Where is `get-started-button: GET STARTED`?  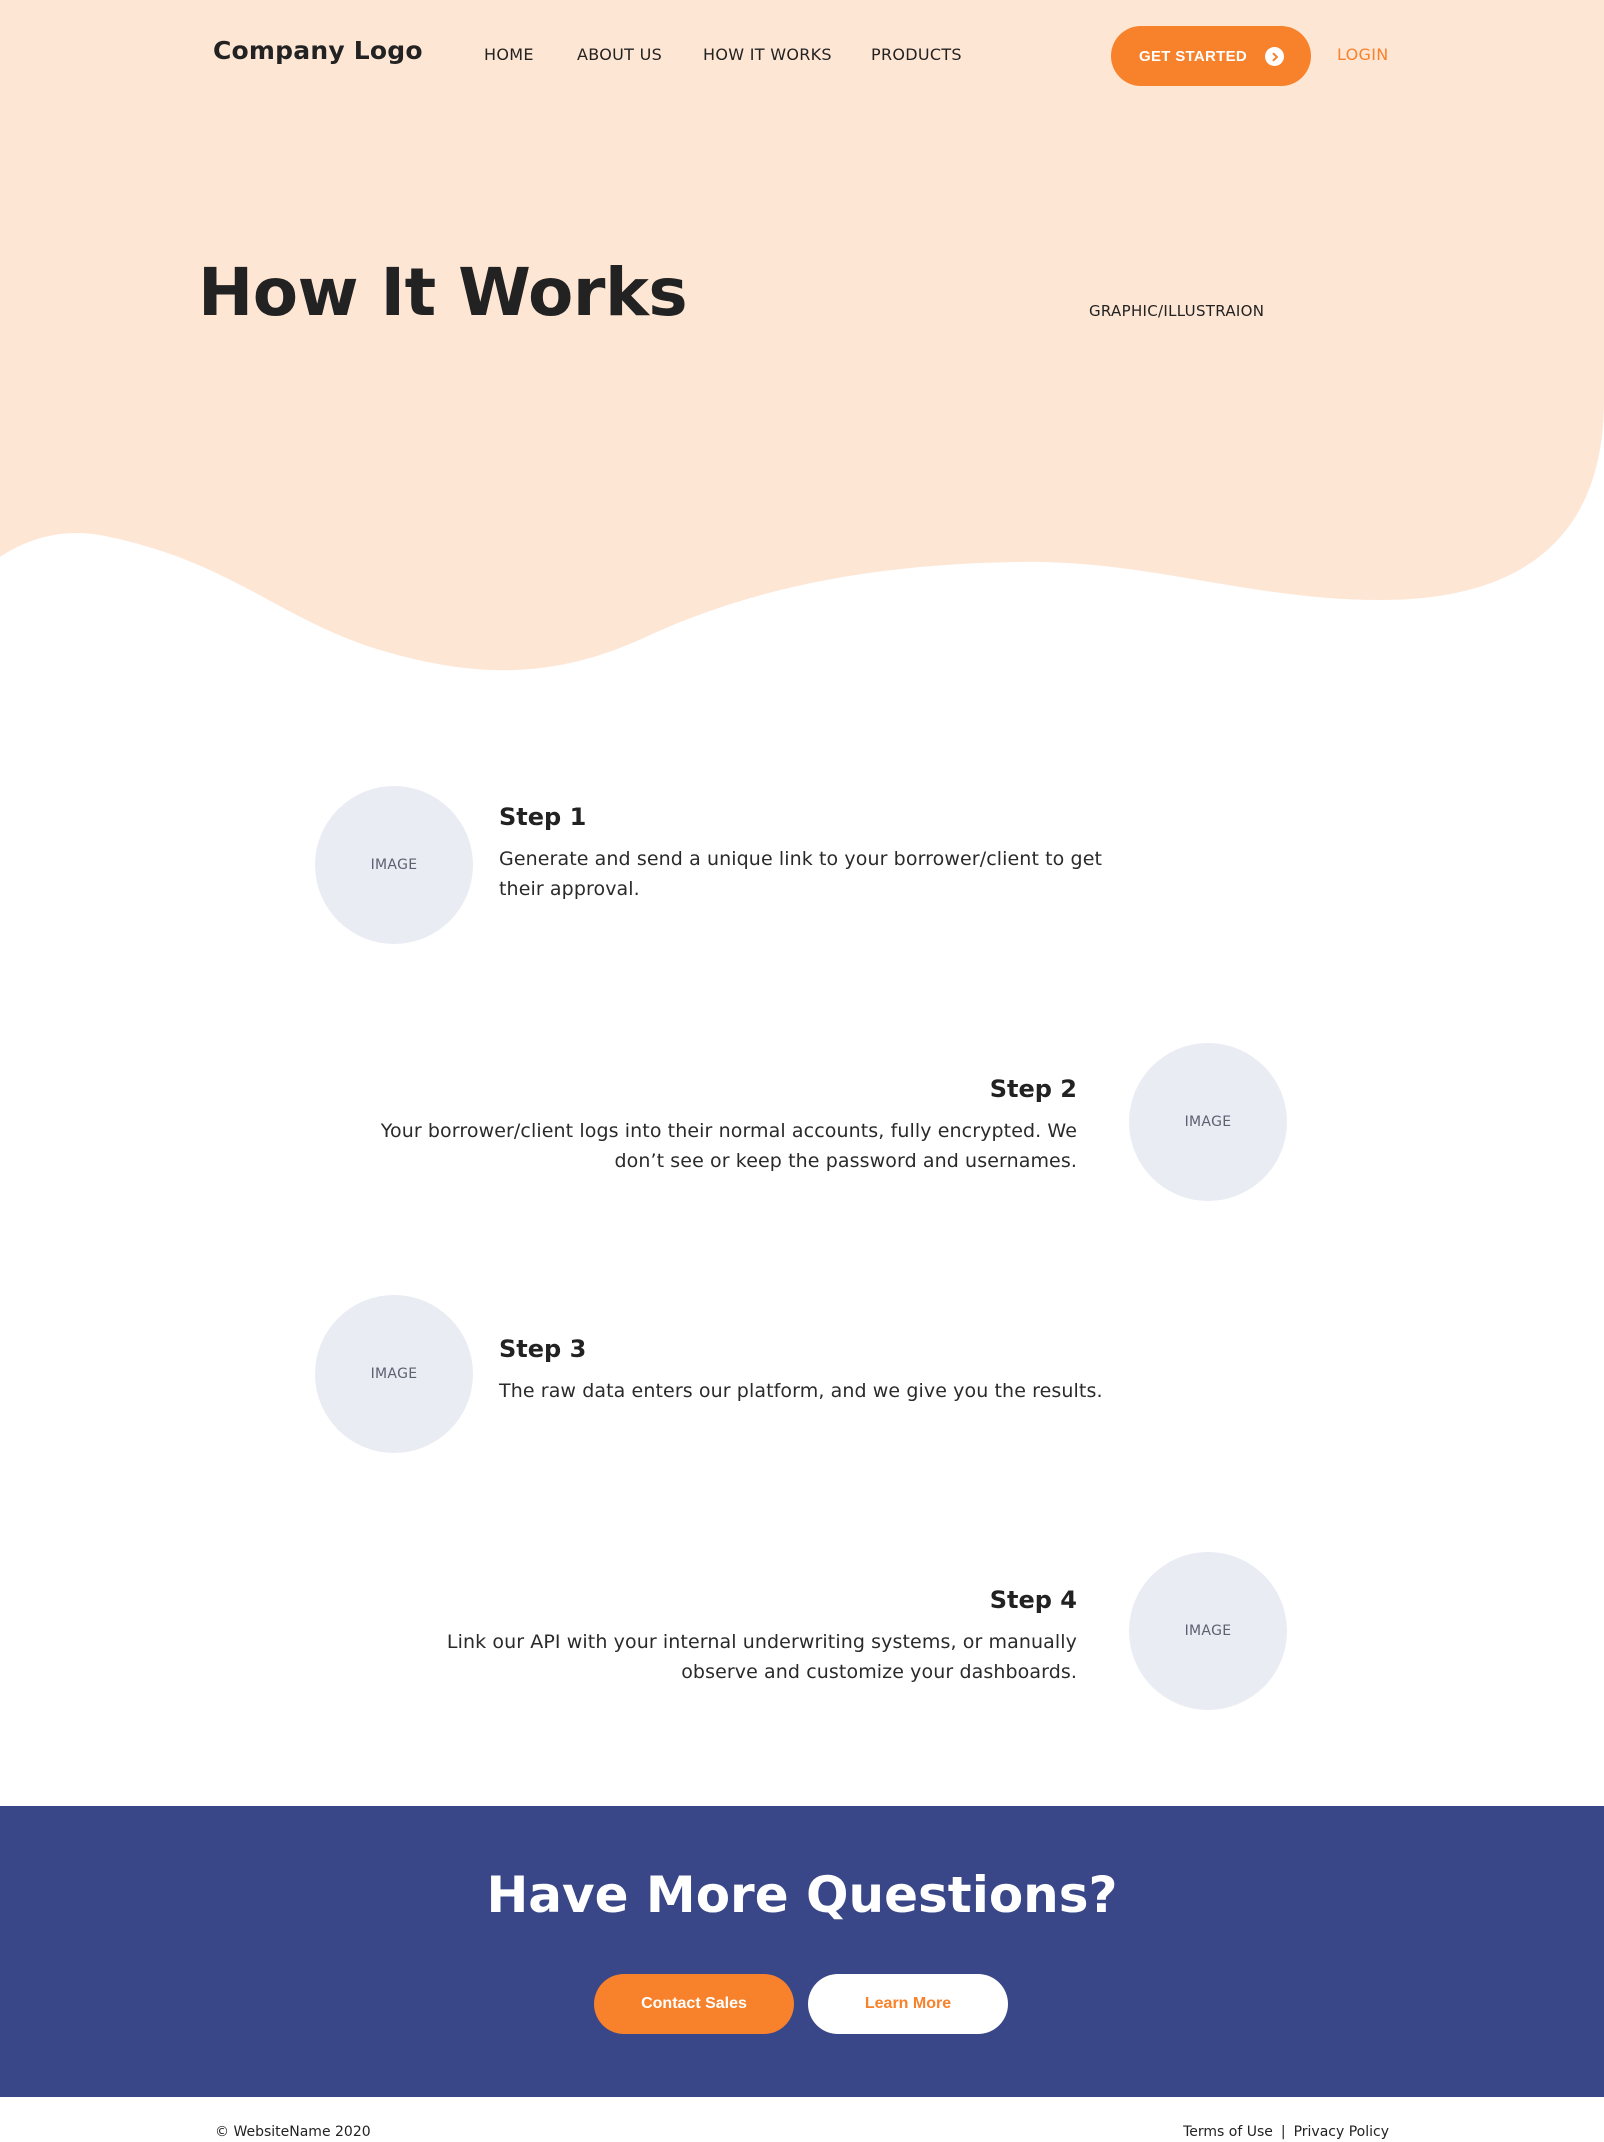
get-started-button: GET STARTED is located at coordinates (1211, 56).